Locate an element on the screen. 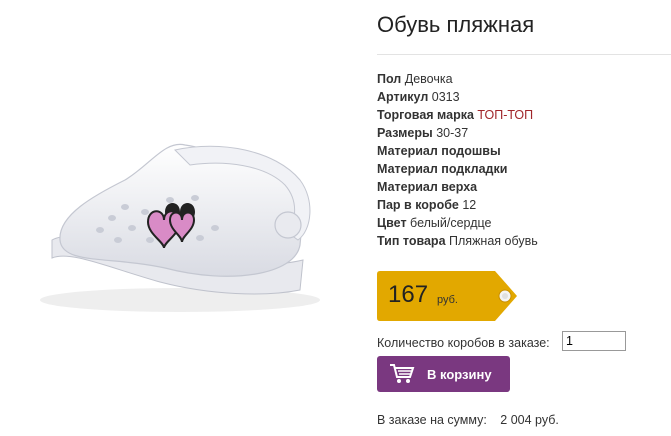 This screenshot has height=436, width=671. spec-label: Размеры is located at coordinates (405, 133).